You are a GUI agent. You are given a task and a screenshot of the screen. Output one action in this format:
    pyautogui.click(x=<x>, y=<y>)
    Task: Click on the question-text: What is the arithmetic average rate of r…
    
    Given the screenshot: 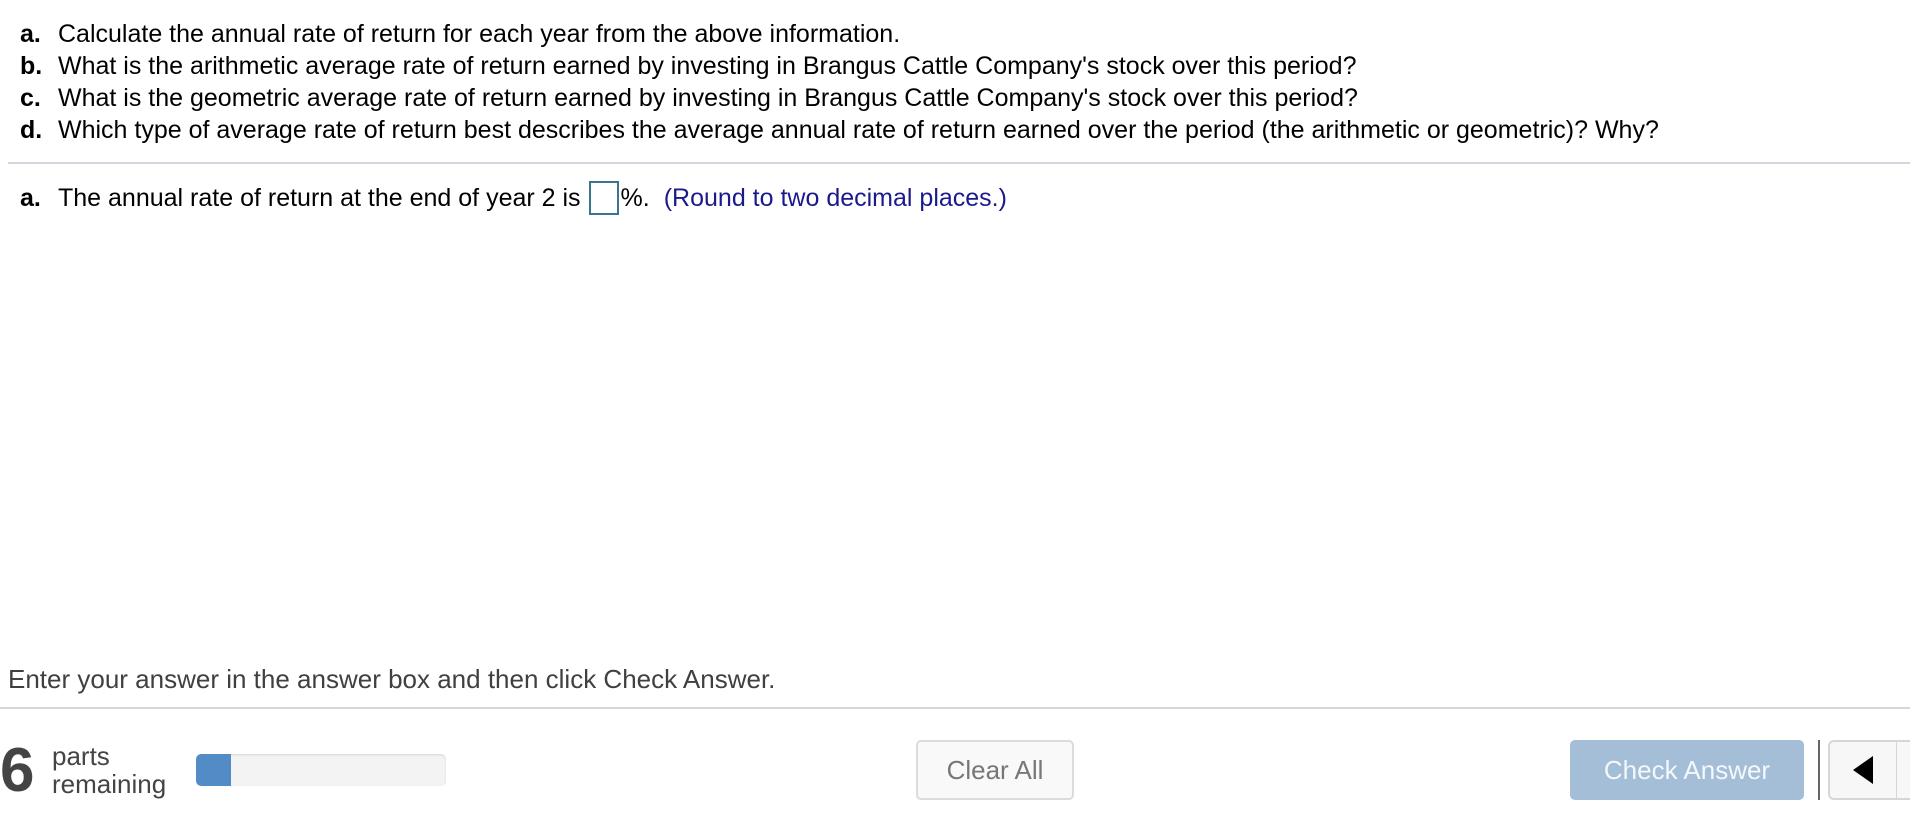 What is the action you would take?
    pyautogui.click(x=707, y=66)
    